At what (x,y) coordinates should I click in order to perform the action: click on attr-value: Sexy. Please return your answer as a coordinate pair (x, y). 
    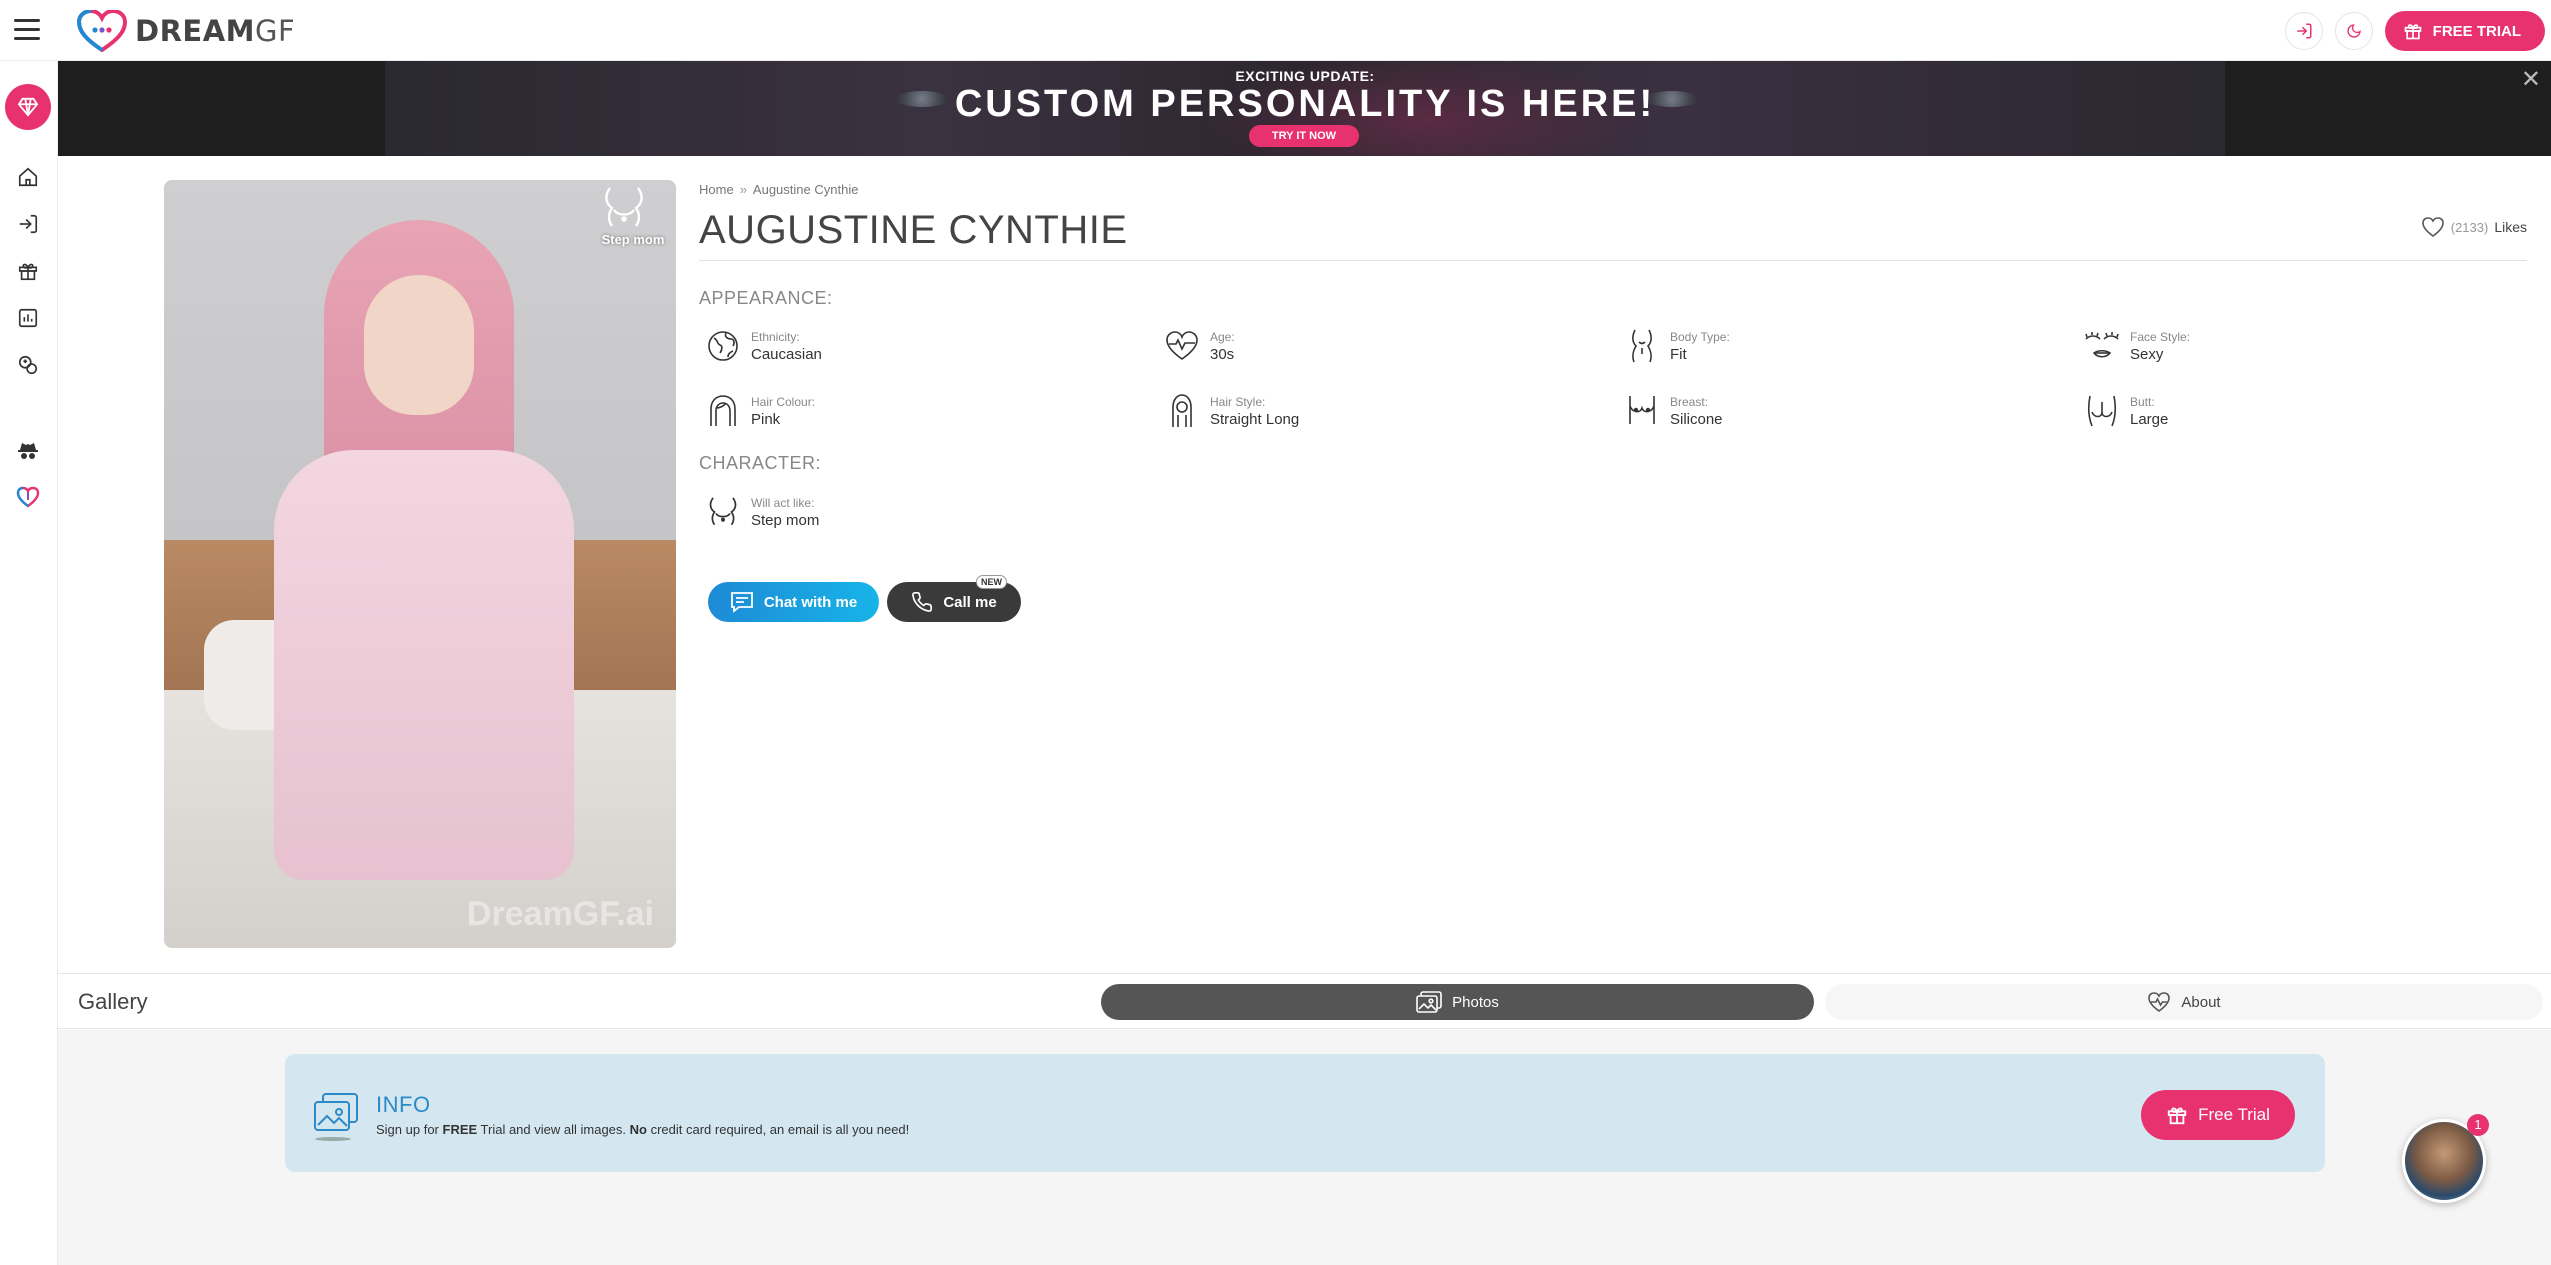
    Looking at the image, I should click on (2147, 354).